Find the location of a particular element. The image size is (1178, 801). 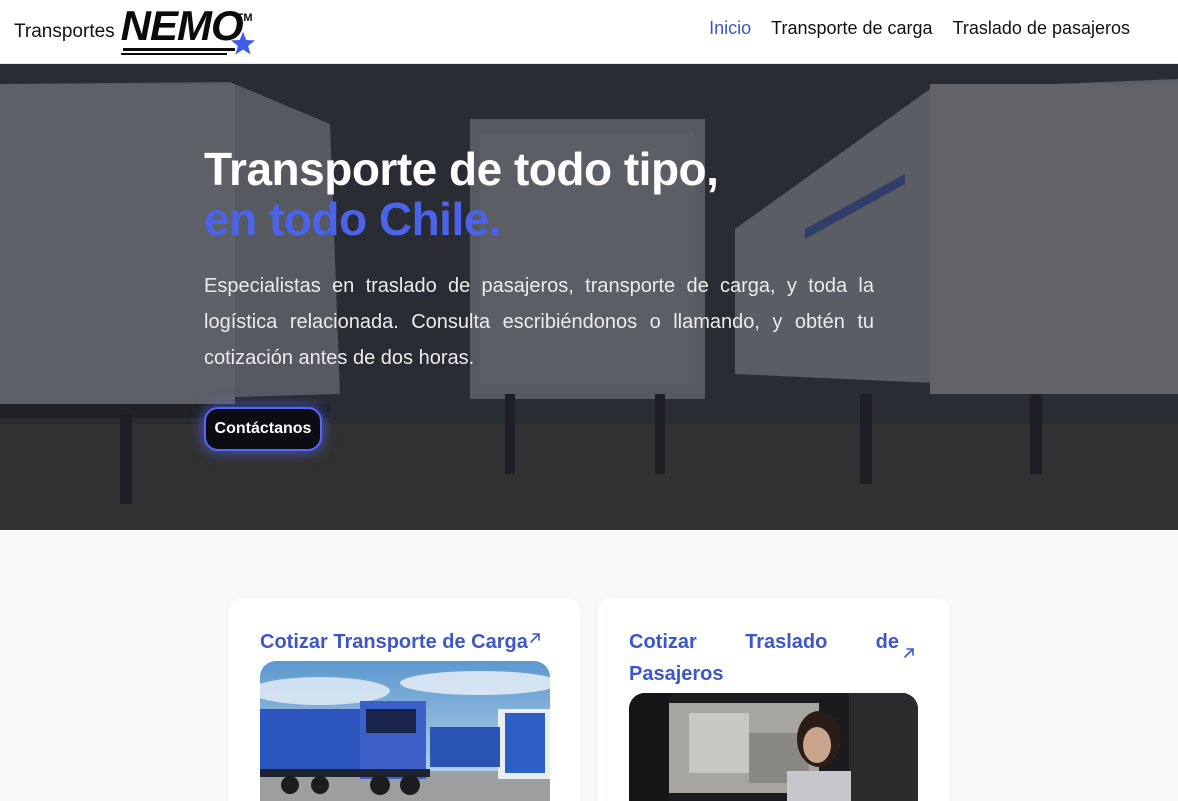

nav-link-inicio: Inicio is located at coordinates (730, 28).